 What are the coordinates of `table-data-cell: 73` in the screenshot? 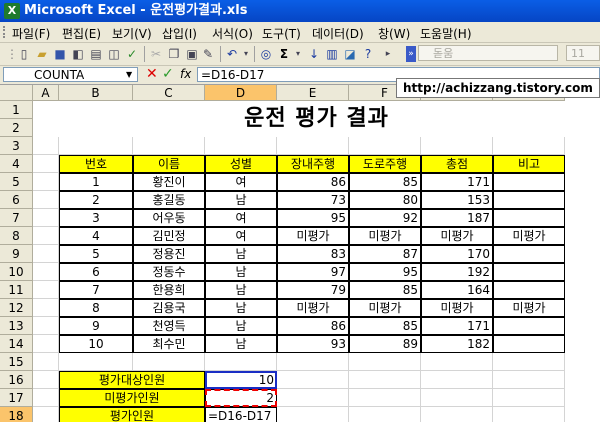 It's located at (313, 200).